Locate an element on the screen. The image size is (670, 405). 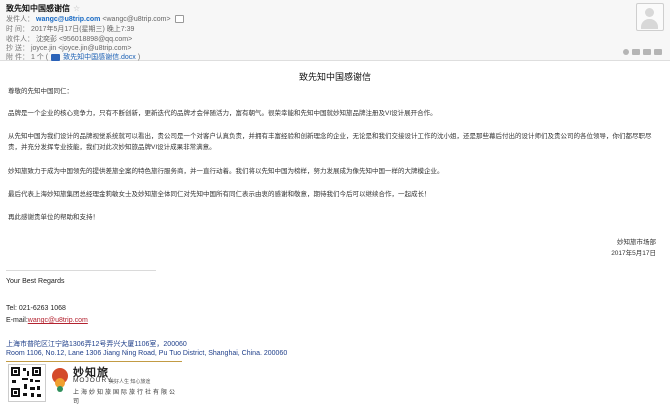
from-row: 发件人： wangc@u8trip.com <wangc@u8trip.com> is located at coordinates (95, 19).